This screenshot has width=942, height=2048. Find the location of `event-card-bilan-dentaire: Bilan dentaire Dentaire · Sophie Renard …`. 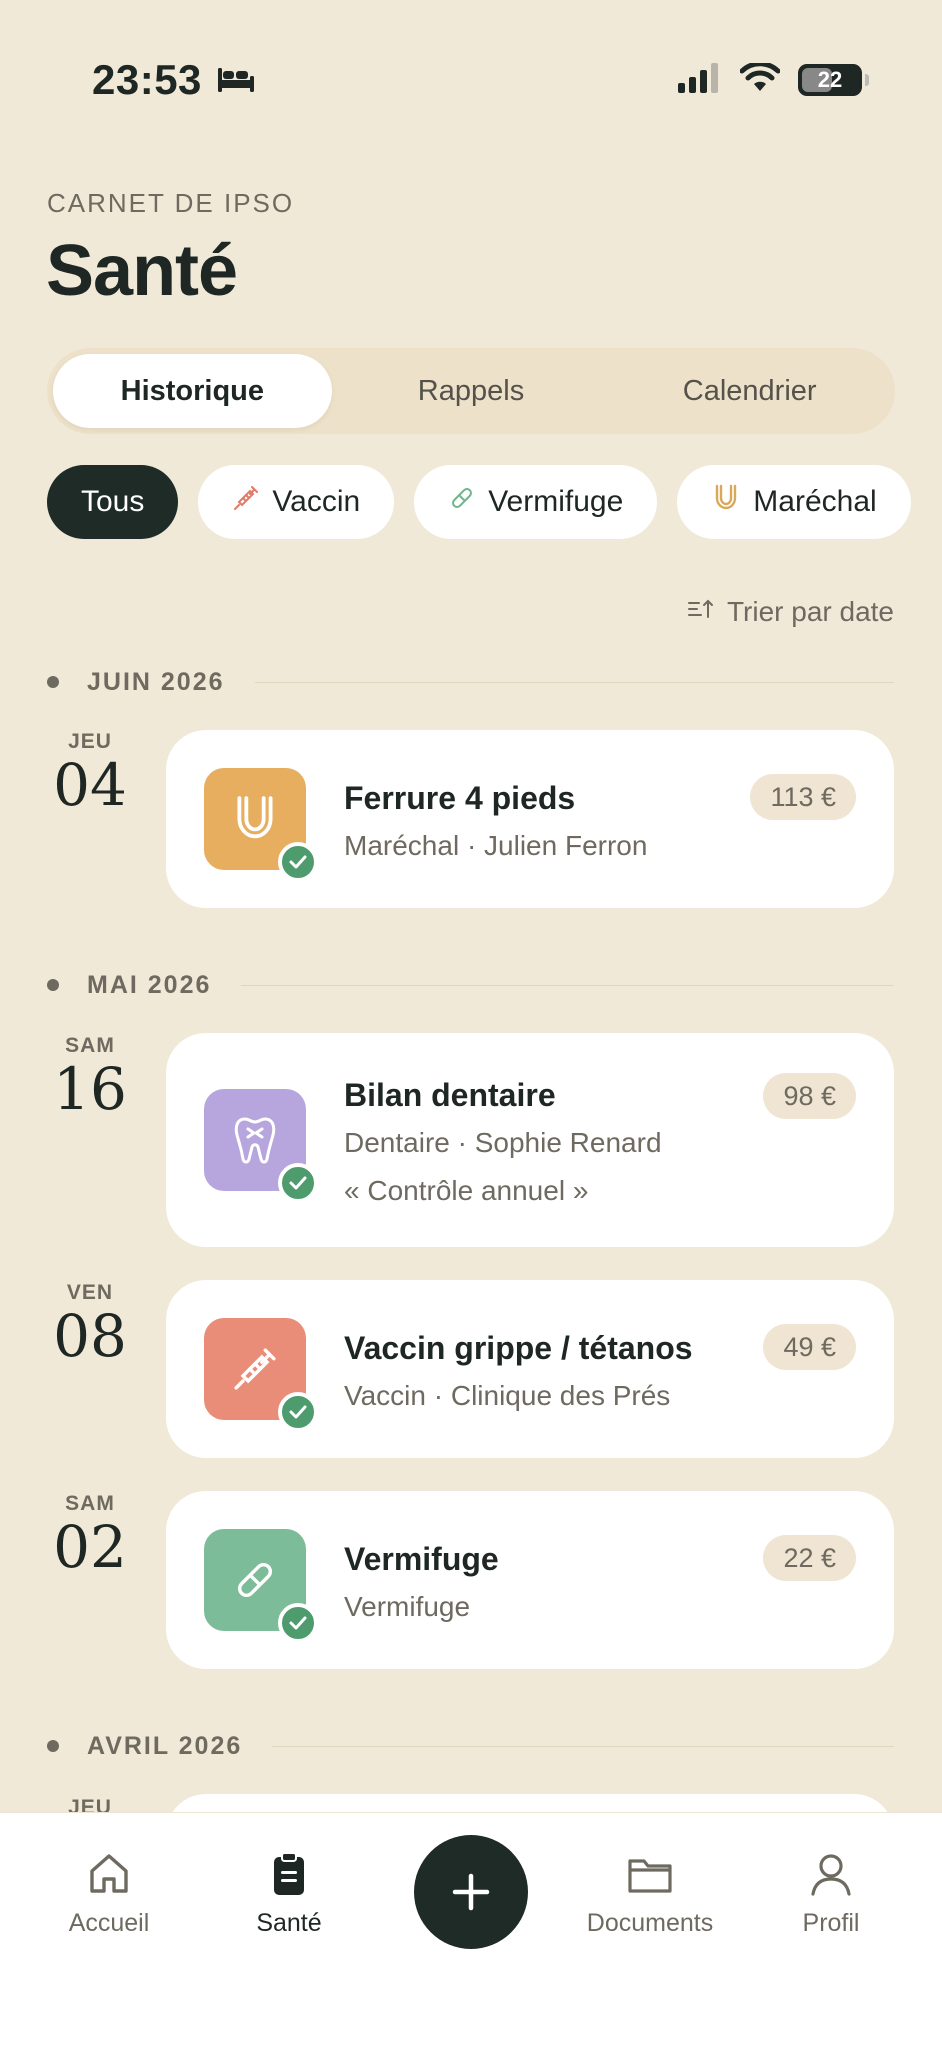

event-card-bilan-dentaire: Bilan dentaire Dentaire · Sophie Renard … is located at coordinates (530, 1140).